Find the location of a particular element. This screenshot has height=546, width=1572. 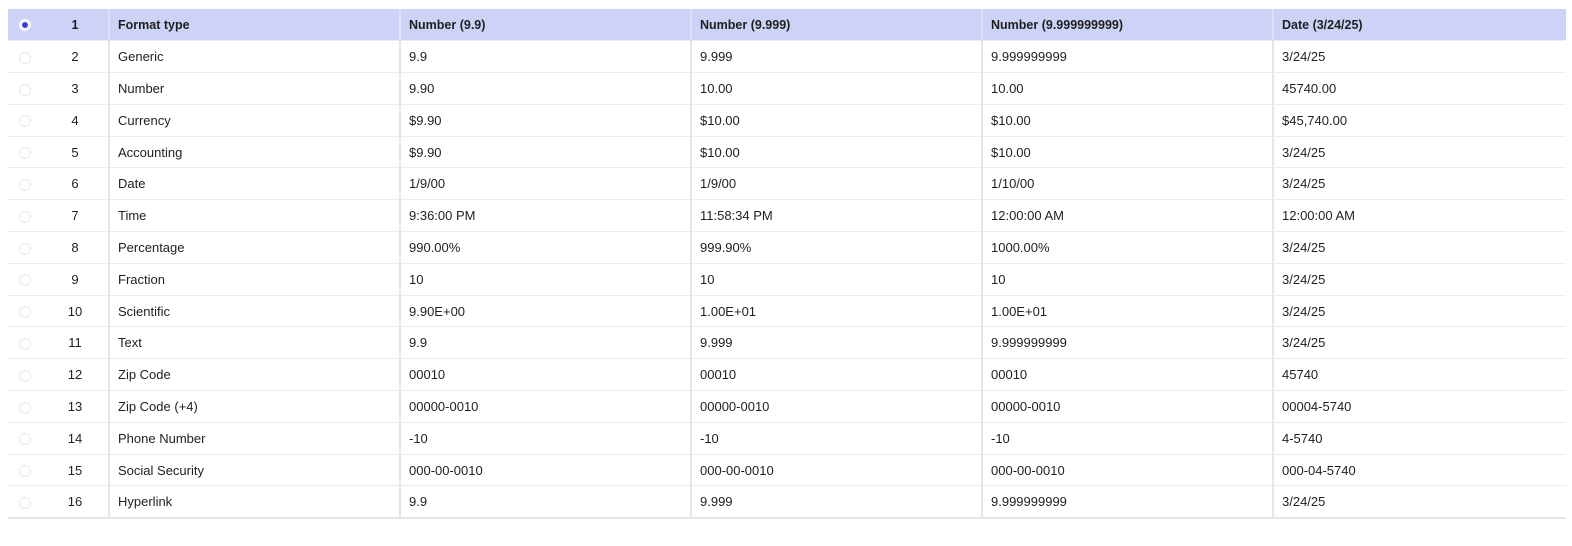

table-row: 8 Percentage 990.00% 999.90% 1000.00% 3/24/25 is located at coordinates (787, 247).